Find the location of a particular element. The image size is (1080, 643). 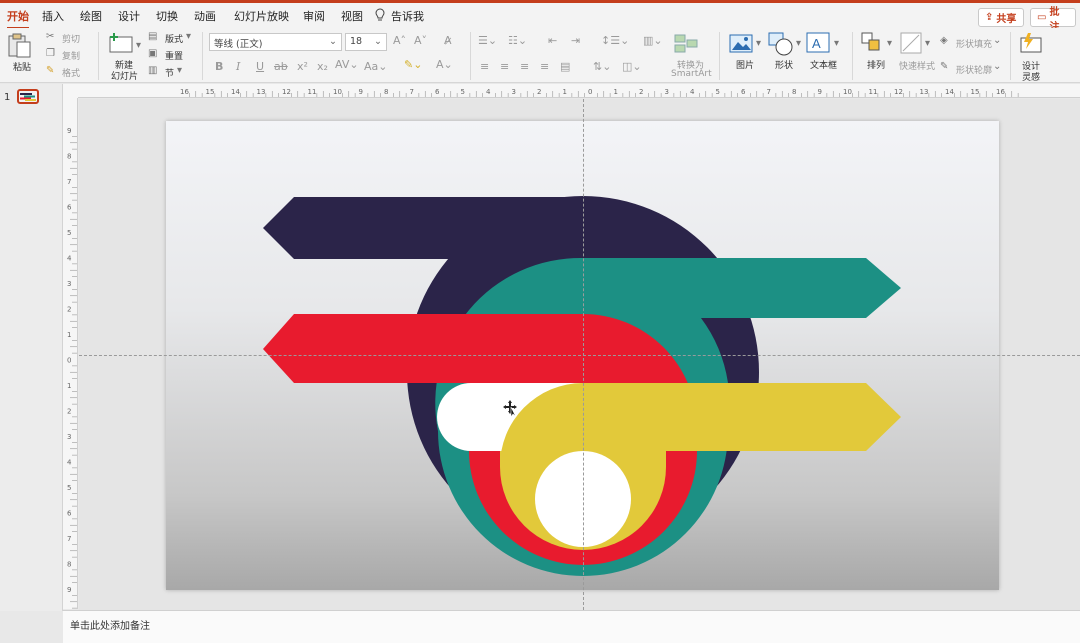

text-direction-icon: ⇅⌄ is located at coordinates (602, 66).